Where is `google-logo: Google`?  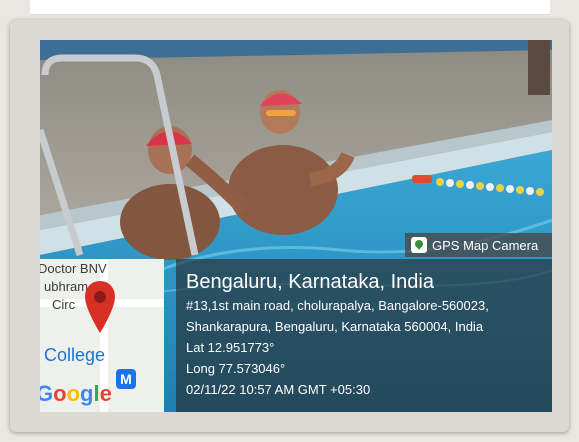 google-logo: Google is located at coordinates (76, 393).